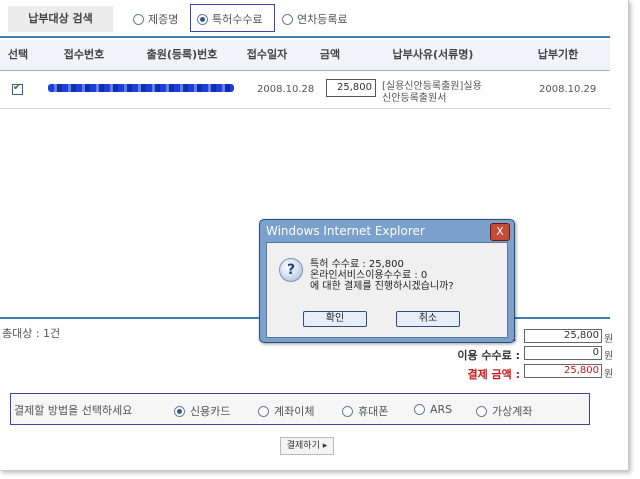 Image resolution: width=640 pixels, height=479 pixels. I want to click on dialog-line3: 에 대한 결제를 진행하시겠습니까?, so click(382, 286).